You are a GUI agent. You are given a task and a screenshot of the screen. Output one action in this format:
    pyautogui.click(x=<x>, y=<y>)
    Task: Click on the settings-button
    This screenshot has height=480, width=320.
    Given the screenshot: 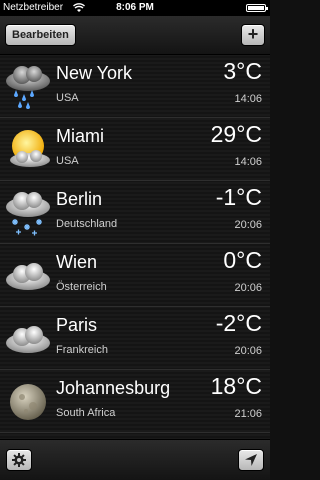 What is the action you would take?
    pyautogui.click(x=19, y=460)
    